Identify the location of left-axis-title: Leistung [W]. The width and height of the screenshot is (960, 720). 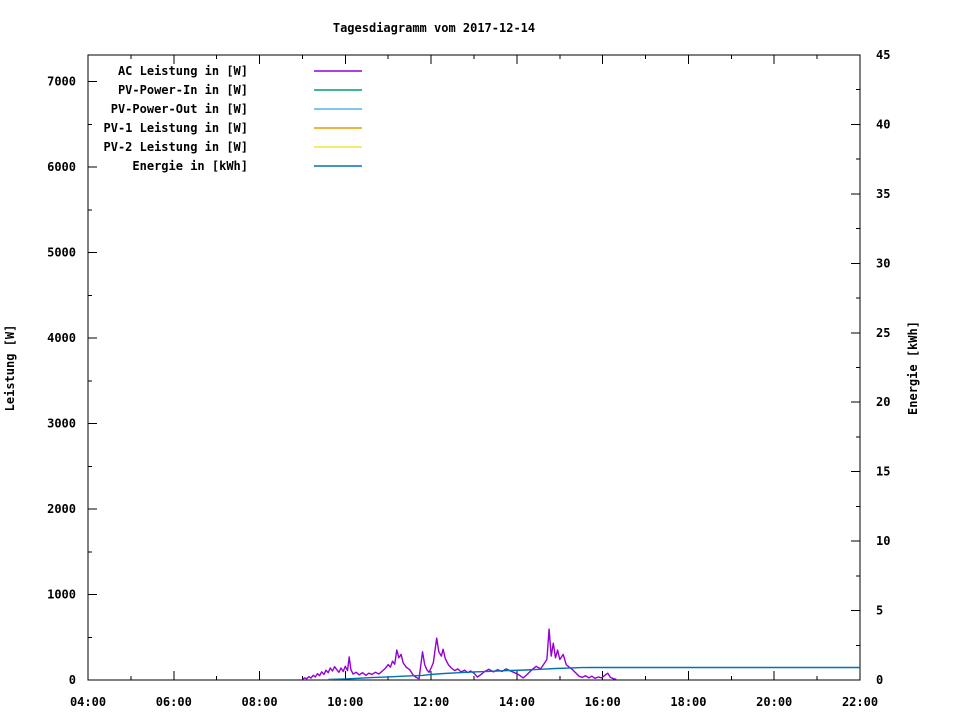
(10, 368).